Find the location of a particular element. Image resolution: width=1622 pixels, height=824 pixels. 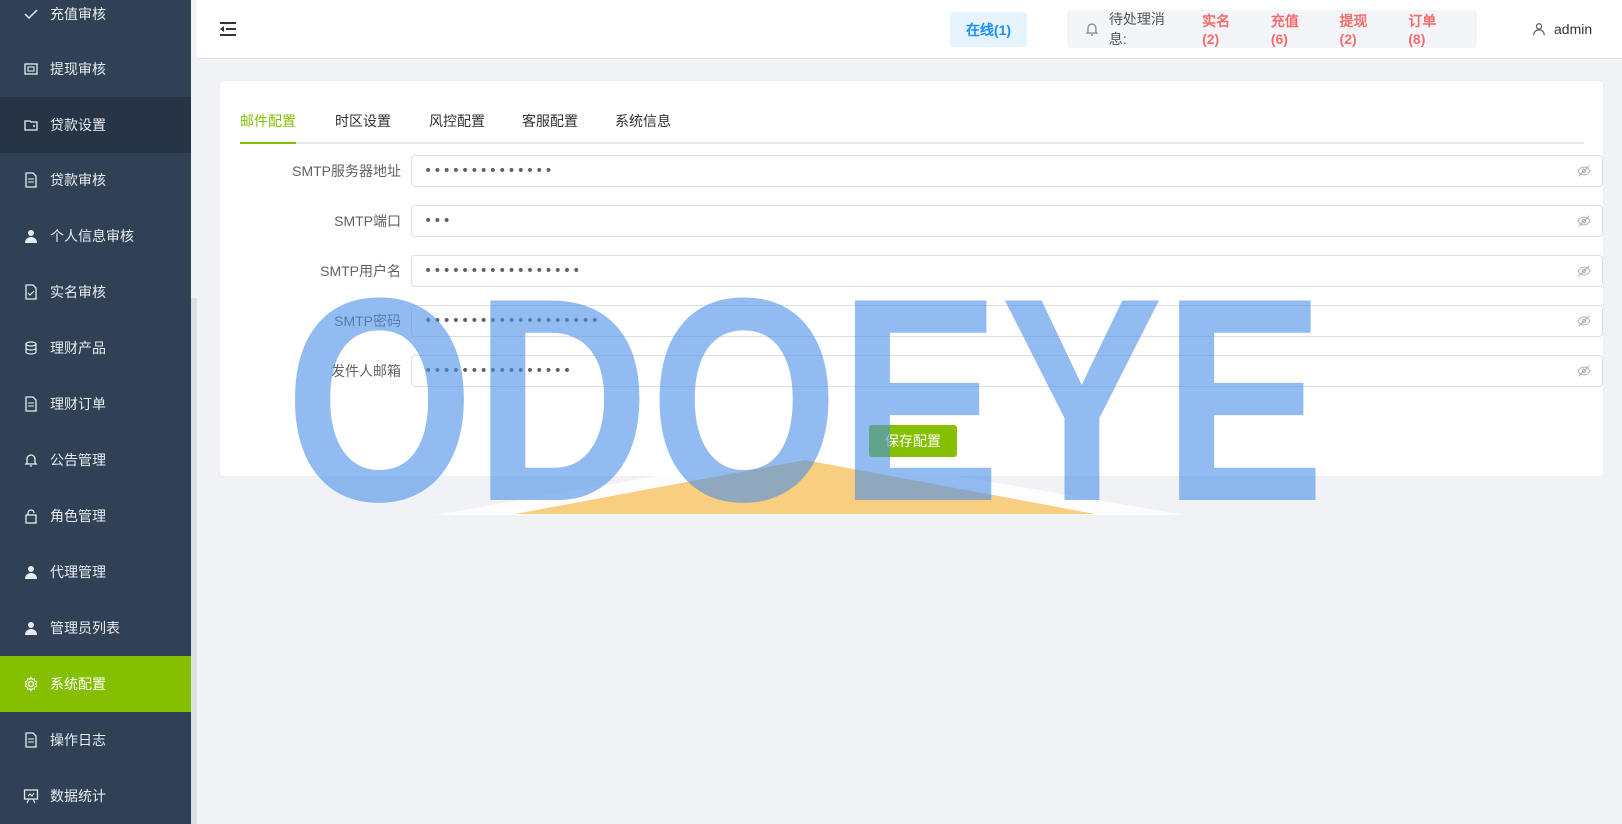

sidebar-item-system-config: 系统配置 is located at coordinates (95, 684).